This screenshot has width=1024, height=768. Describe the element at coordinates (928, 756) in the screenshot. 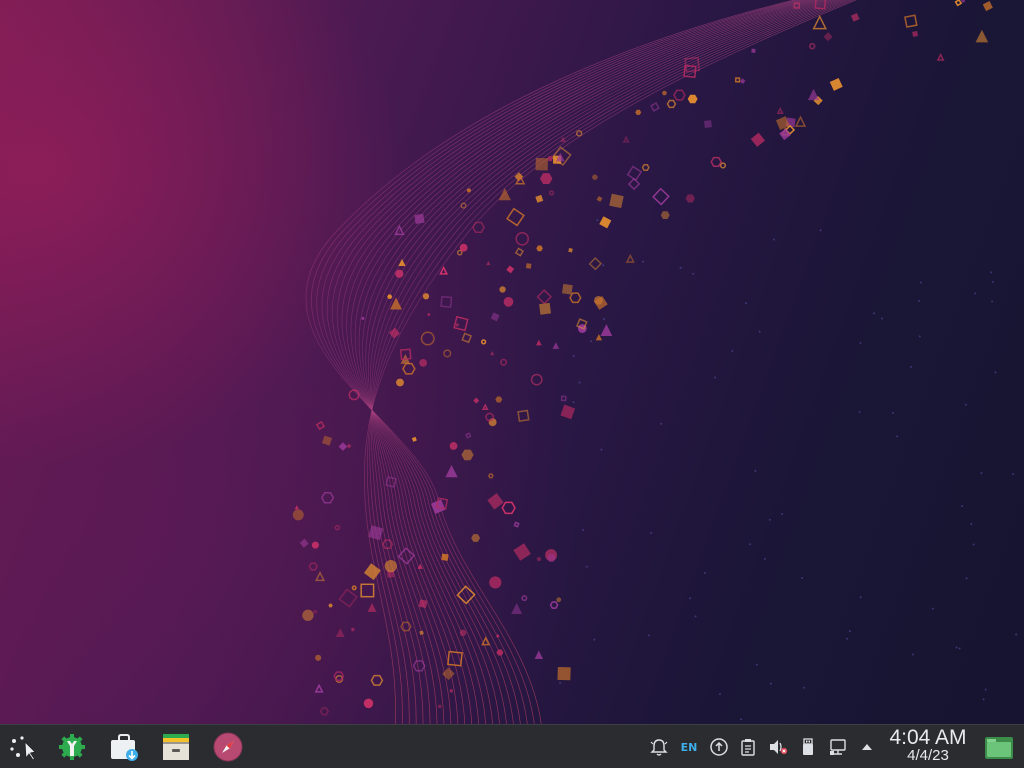

I see `clock-date: 4/4/23` at that location.